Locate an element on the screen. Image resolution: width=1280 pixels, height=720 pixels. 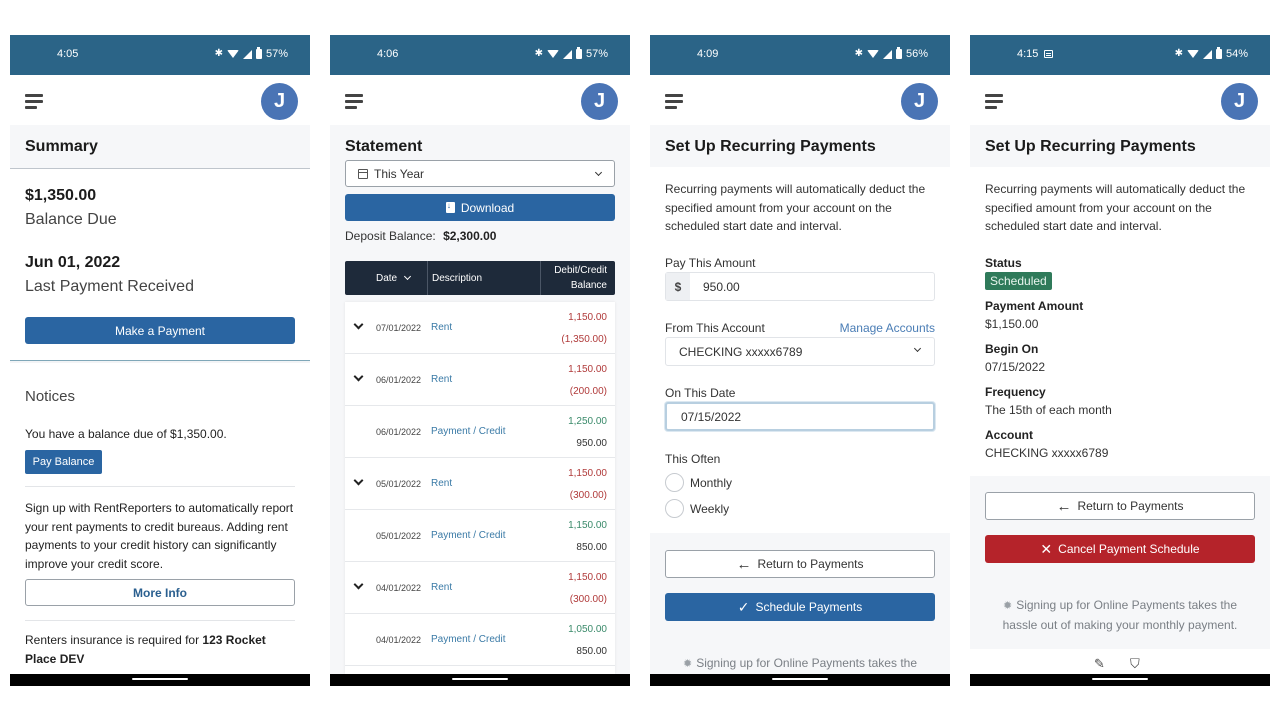
column-header-date: Date is located at coordinates (394, 278).